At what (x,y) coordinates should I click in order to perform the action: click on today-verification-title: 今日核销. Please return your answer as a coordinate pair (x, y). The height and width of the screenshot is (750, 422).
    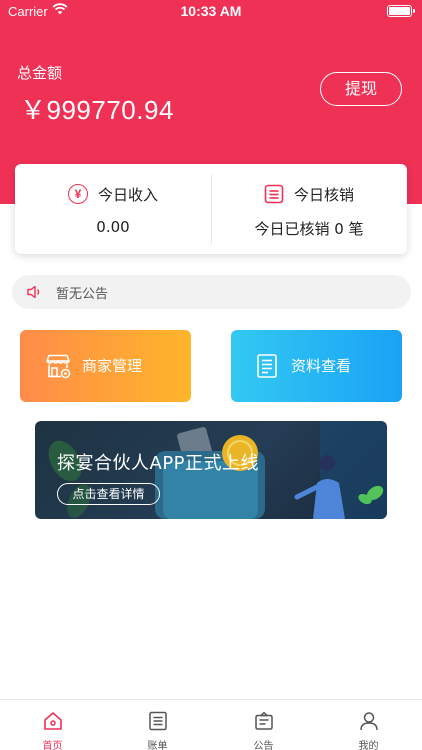
    Looking at the image, I should click on (323, 194).